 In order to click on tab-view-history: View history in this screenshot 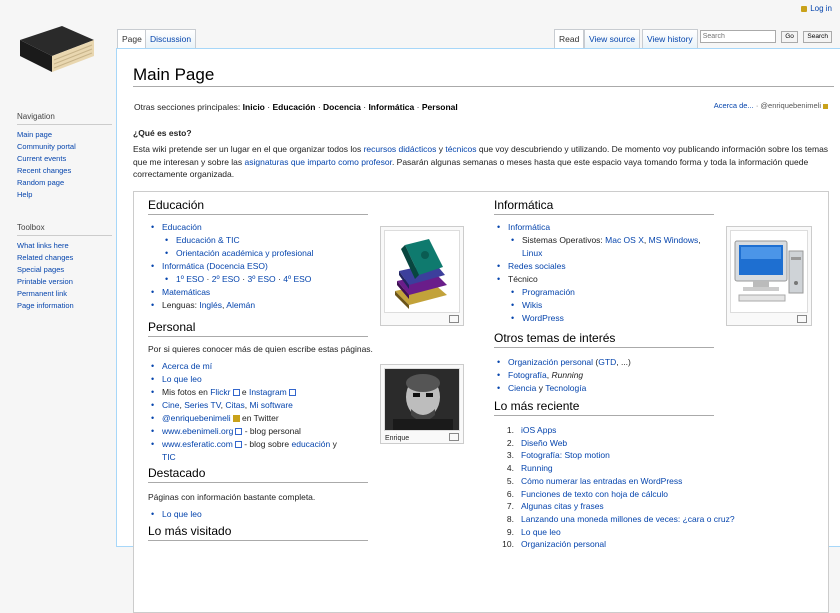, I will do `click(670, 39)`.